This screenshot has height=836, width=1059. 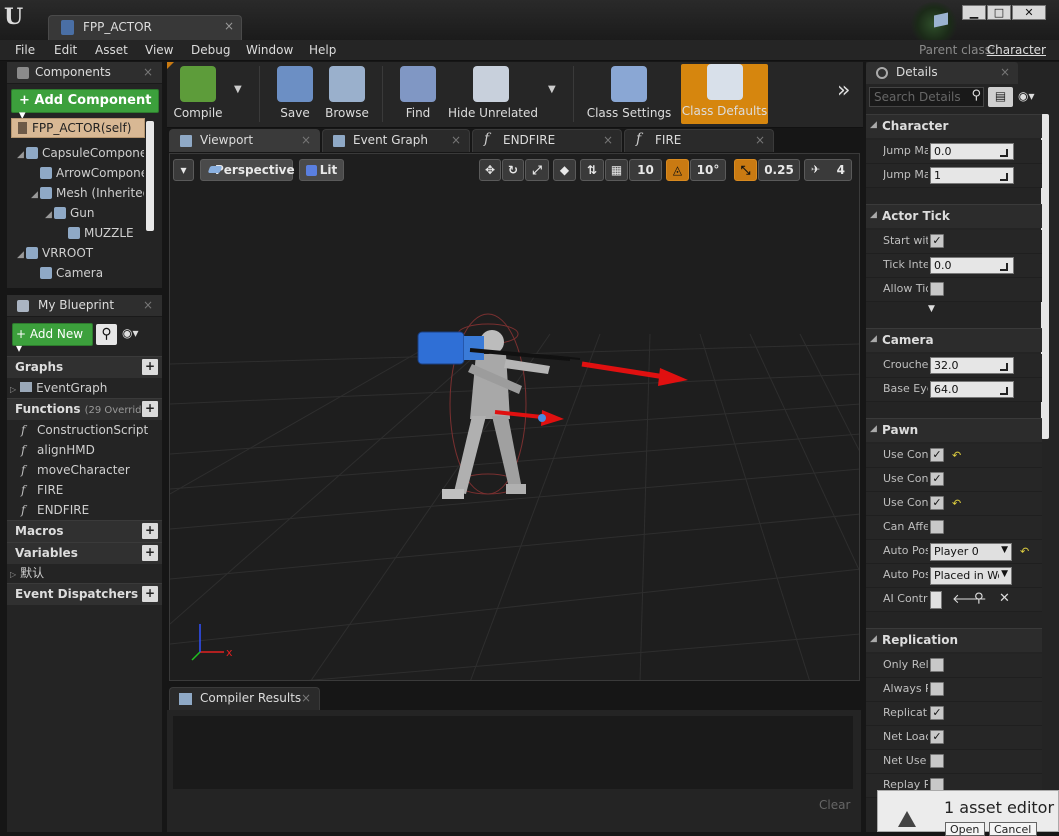 What do you see at coordinates (145, 27) in the screenshot?
I see `document-tab: FPP_ACTOR ×` at bounding box center [145, 27].